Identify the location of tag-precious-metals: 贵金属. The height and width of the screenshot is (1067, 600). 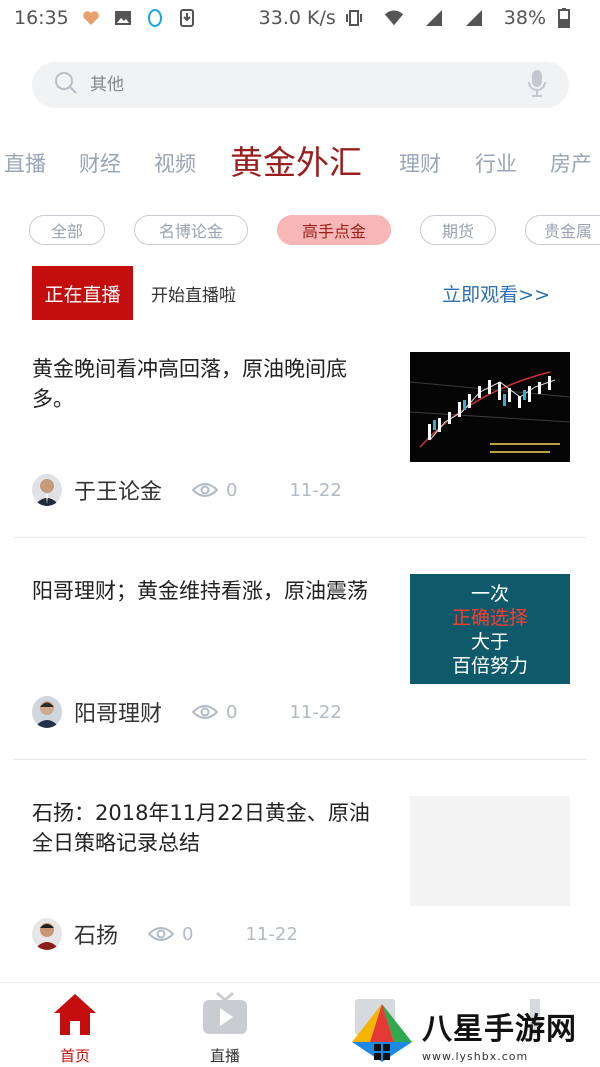
(562, 230).